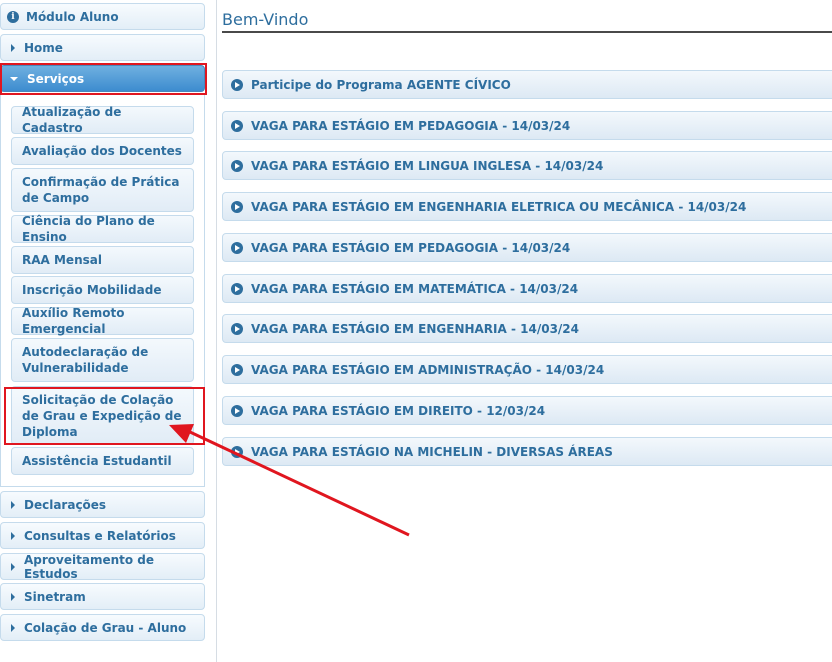 The image size is (832, 662). I want to click on sidebar-item-autodeclaracao: Autodeclaração de Vulnerabilidade, so click(102, 360).